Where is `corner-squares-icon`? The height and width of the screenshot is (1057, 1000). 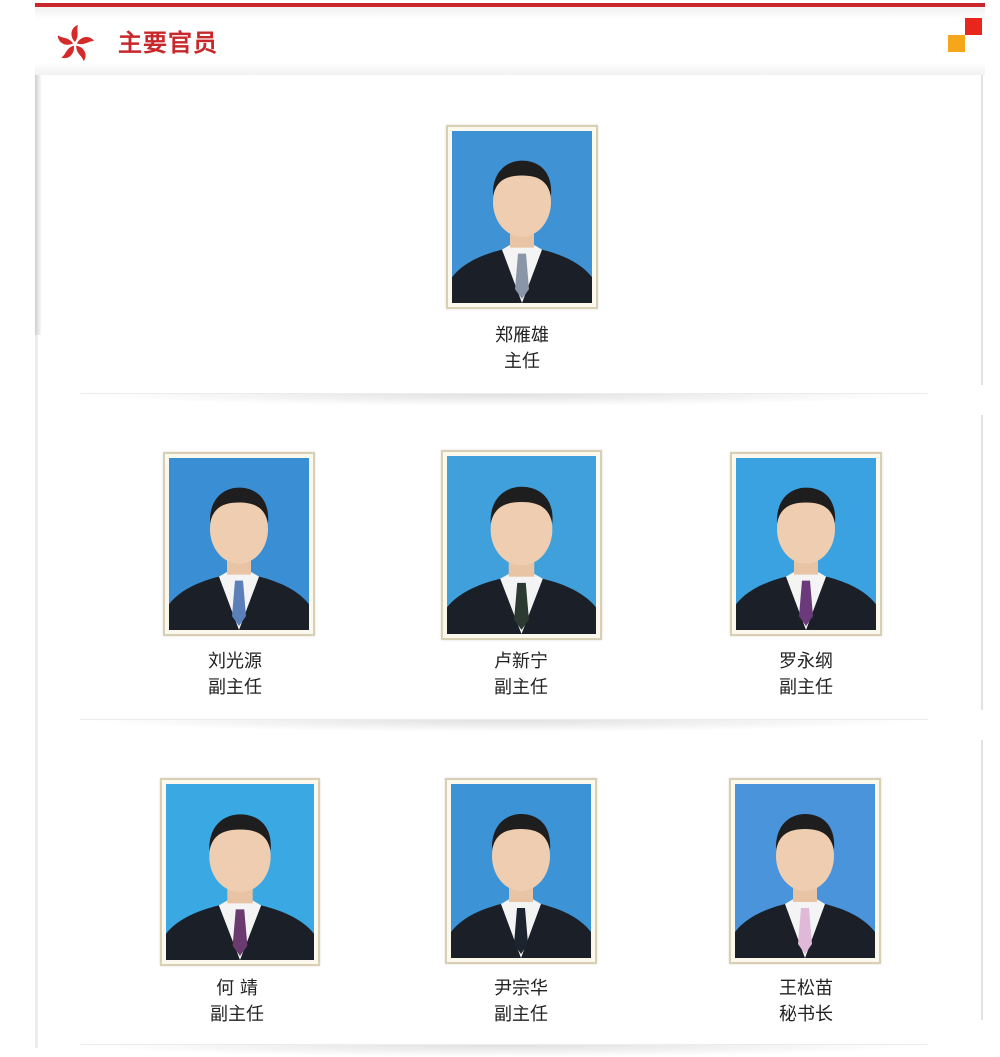 corner-squares-icon is located at coordinates (966, 35).